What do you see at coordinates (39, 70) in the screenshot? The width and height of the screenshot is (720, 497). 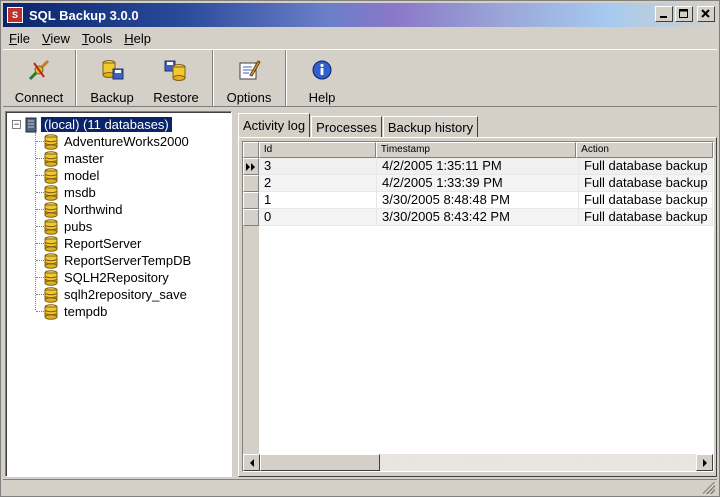 I see `connect-icon` at bounding box center [39, 70].